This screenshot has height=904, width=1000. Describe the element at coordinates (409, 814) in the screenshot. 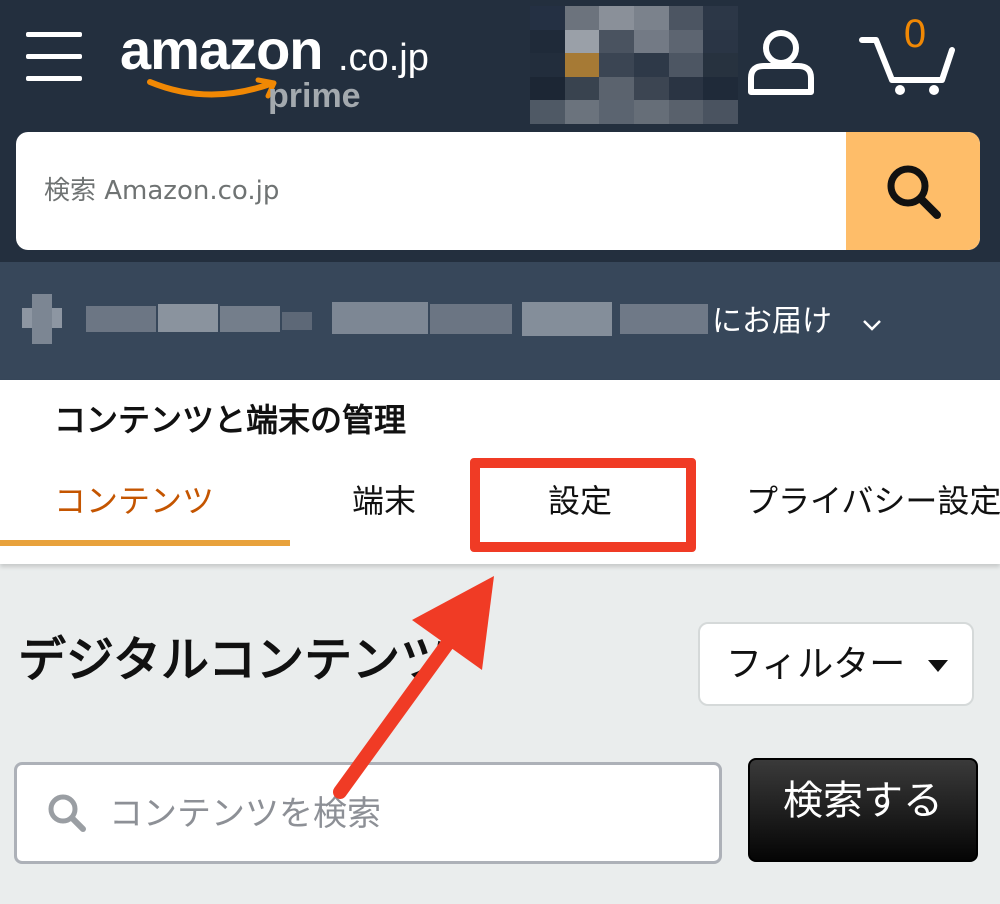

I see `content-search-input` at that location.